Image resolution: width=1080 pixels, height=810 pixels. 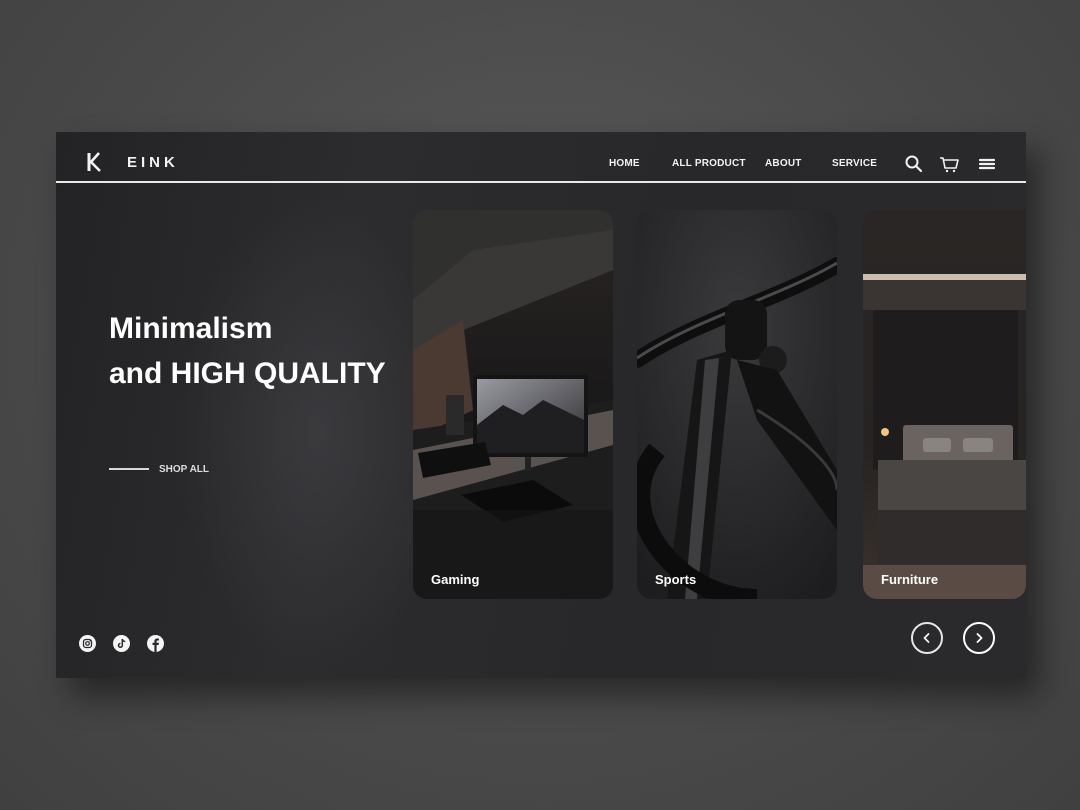 I want to click on hero-line-2: and HIGH QUALITY, so click(x=247, y=373).